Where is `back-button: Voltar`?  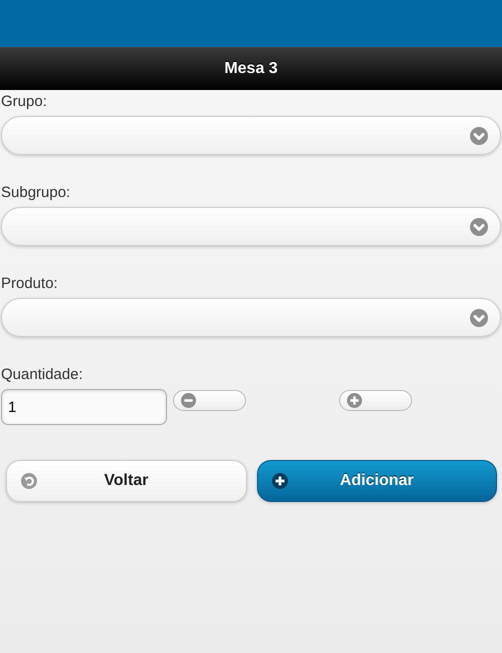 back-button: Voltar is located at coordinates (126, 481).